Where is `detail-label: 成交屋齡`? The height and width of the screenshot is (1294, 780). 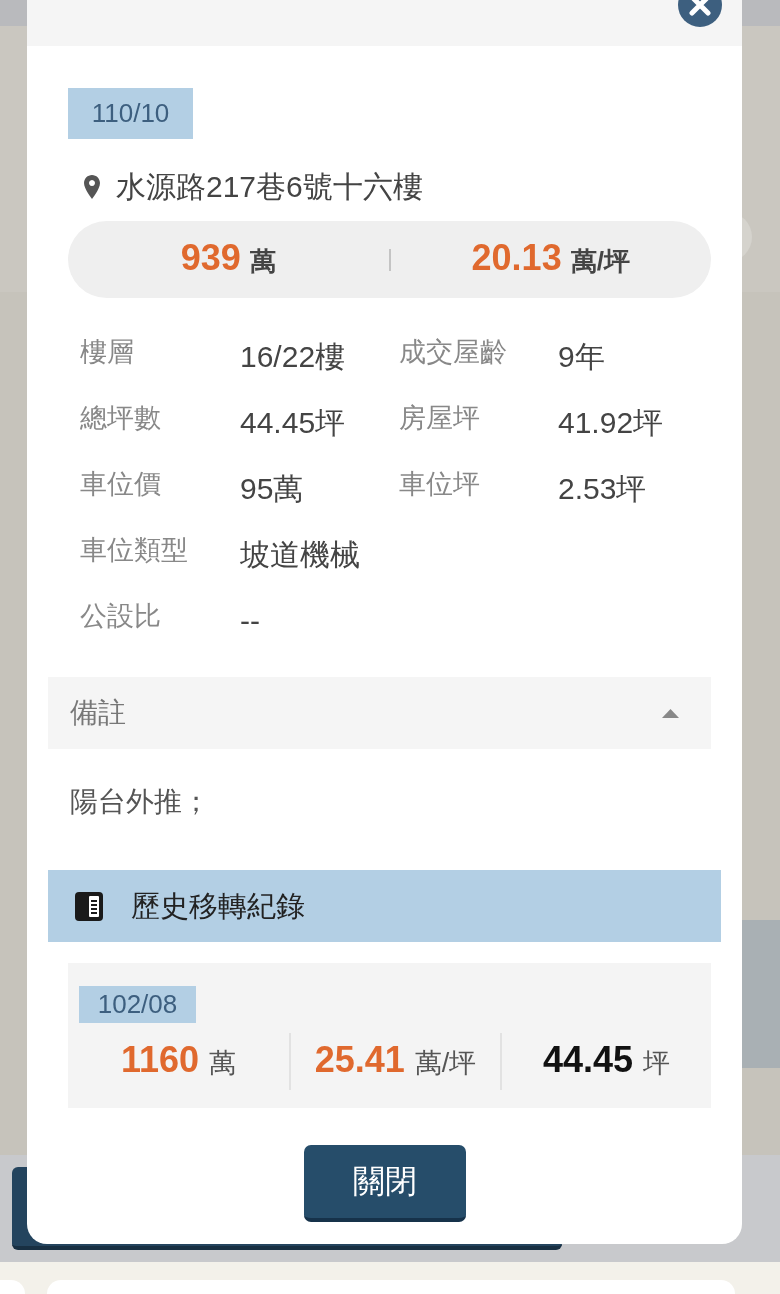 detail-label: 成交屋齡 is located at coordinates (453, 352).